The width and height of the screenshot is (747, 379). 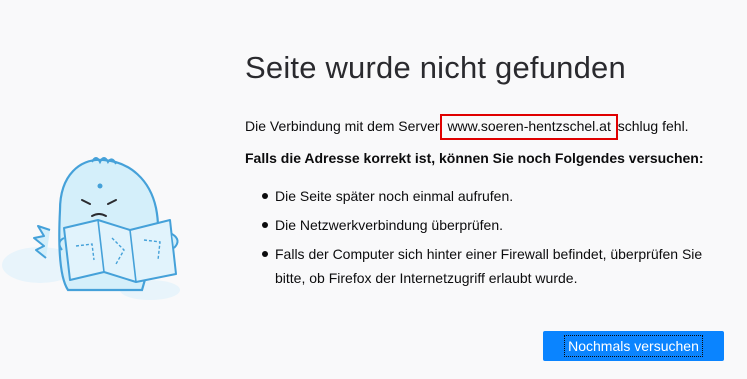 I want to click on list-item: Die Seite später noch einmal aufrufen., so click(x=485, y=196).